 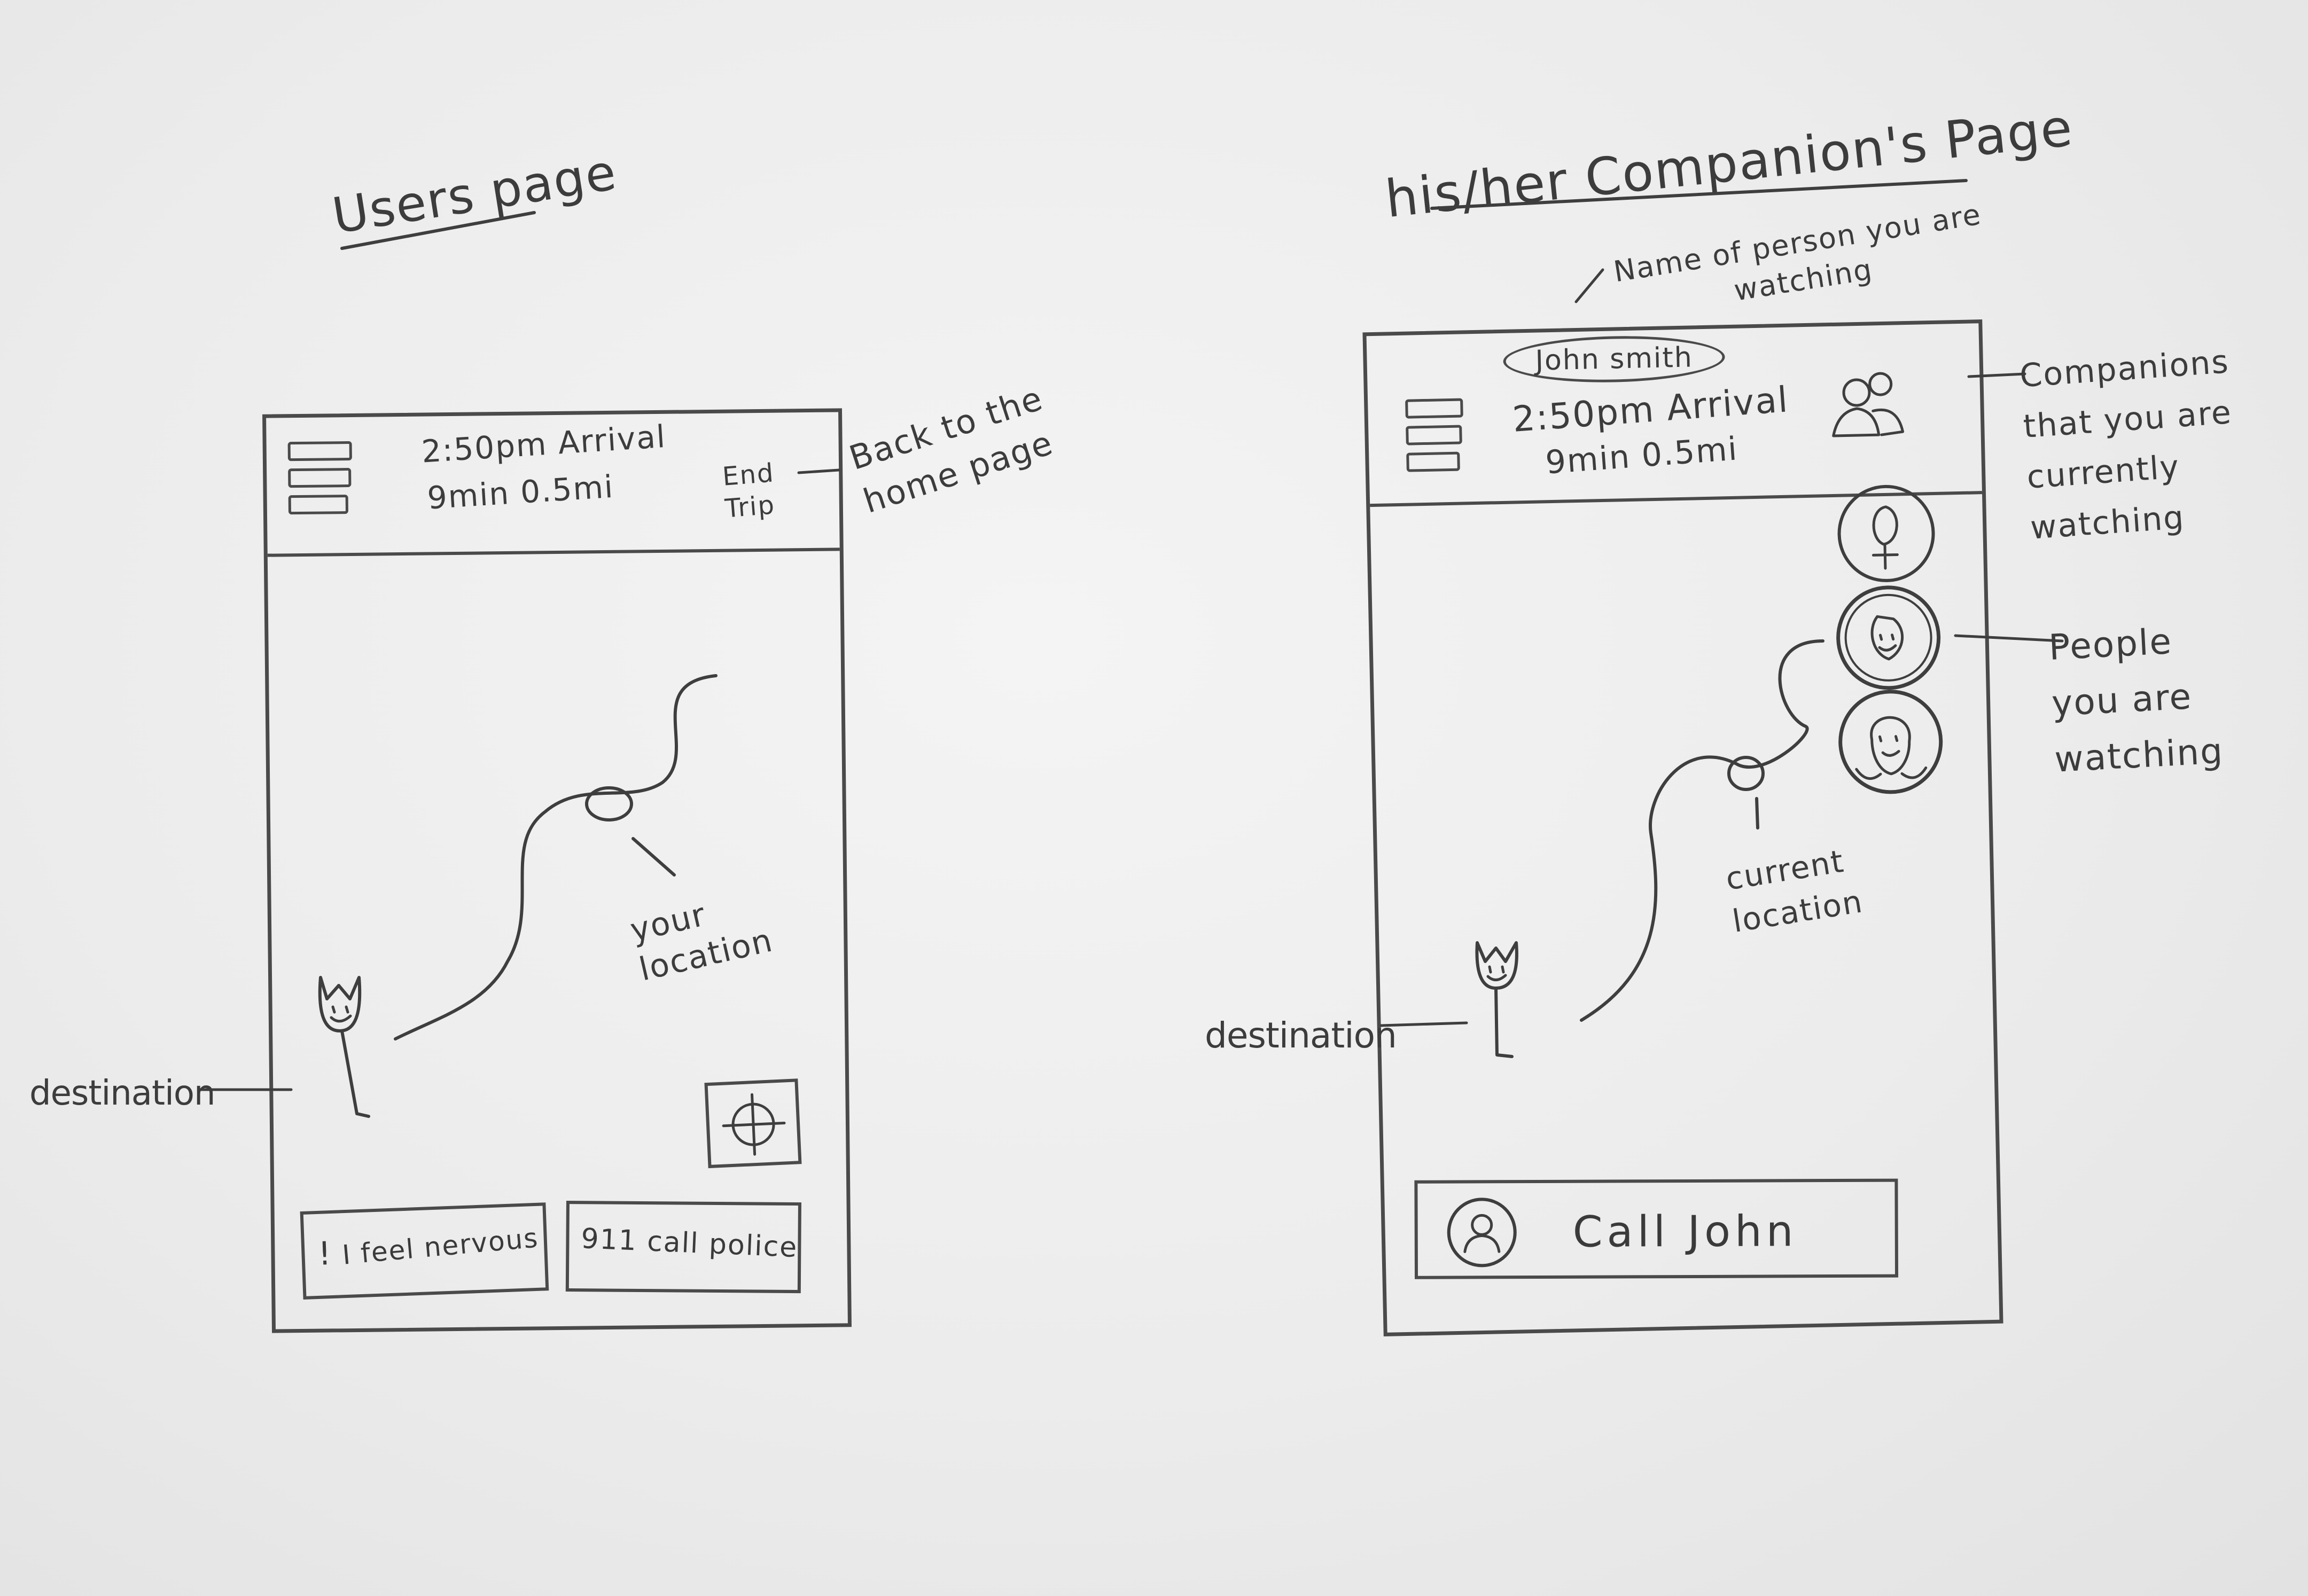 What do you see at coordinates (1301, 1035) in the screenshot?
I see `right-destination-annotation: destination` at bounding box center [1301, 1035].